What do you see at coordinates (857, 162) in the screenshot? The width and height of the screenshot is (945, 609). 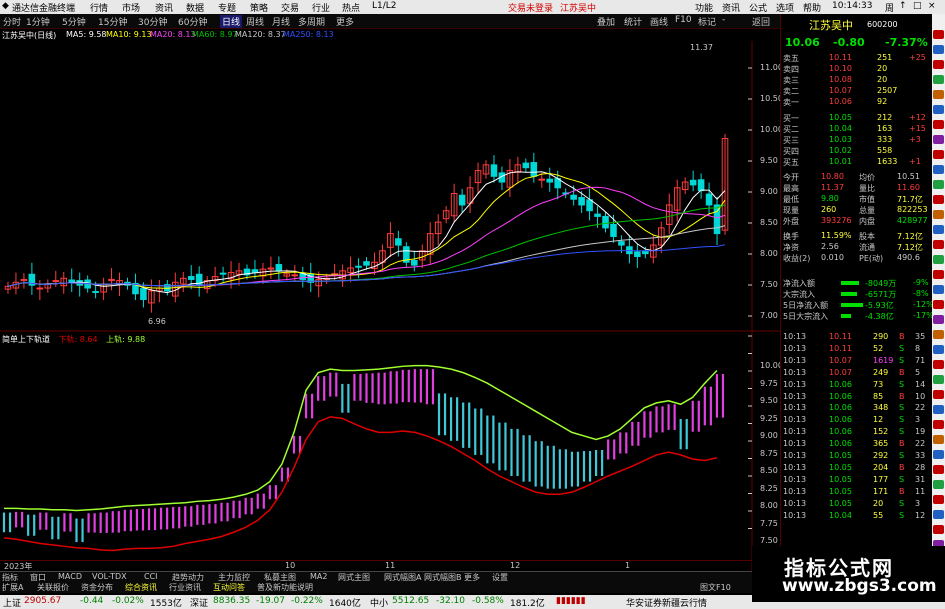 I see `bid-row: 买五 10.01 1633 +1` at bounding box center [857, 162].